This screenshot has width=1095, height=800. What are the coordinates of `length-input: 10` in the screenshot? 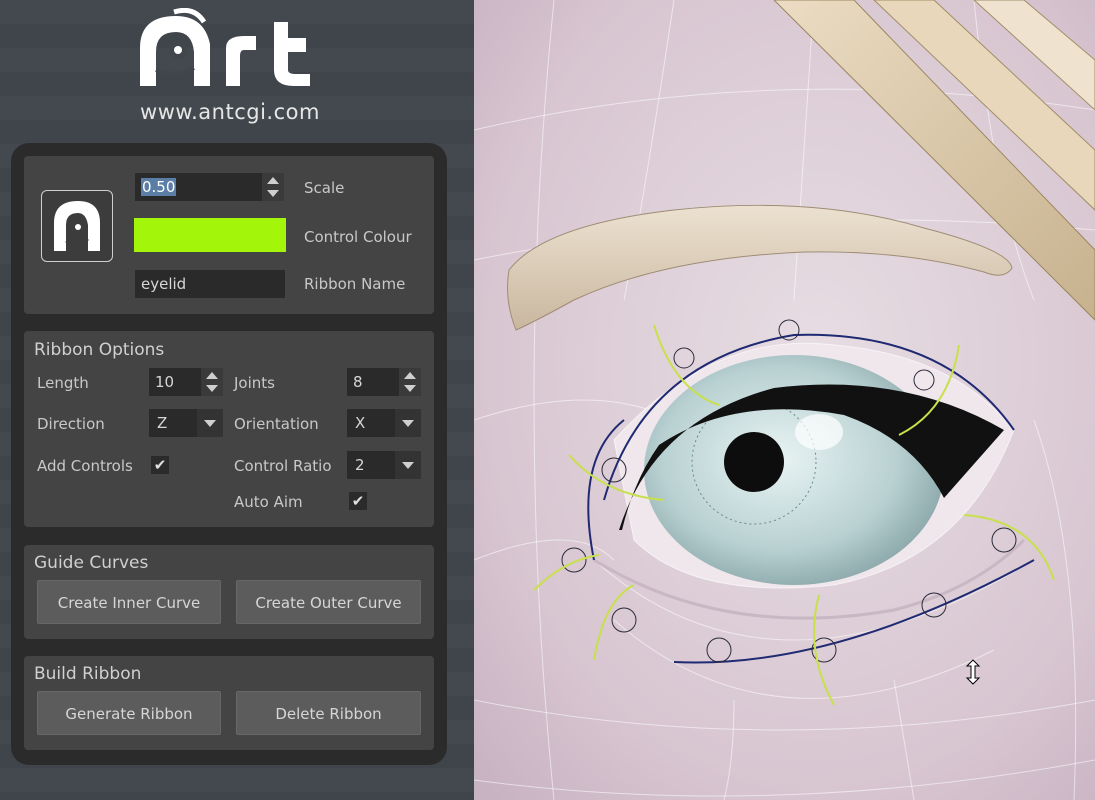 It's located at (176, 382).